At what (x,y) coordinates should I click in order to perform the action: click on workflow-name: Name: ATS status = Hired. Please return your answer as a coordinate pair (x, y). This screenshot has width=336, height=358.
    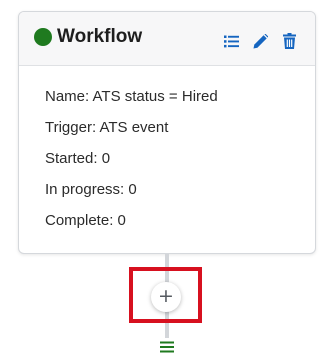
    Looking at the image, I should click on (131, 96).